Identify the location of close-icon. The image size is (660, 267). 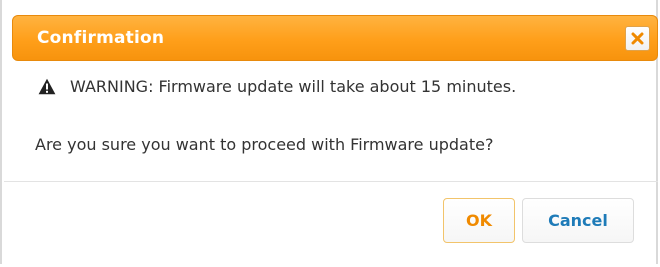
(637, 38).